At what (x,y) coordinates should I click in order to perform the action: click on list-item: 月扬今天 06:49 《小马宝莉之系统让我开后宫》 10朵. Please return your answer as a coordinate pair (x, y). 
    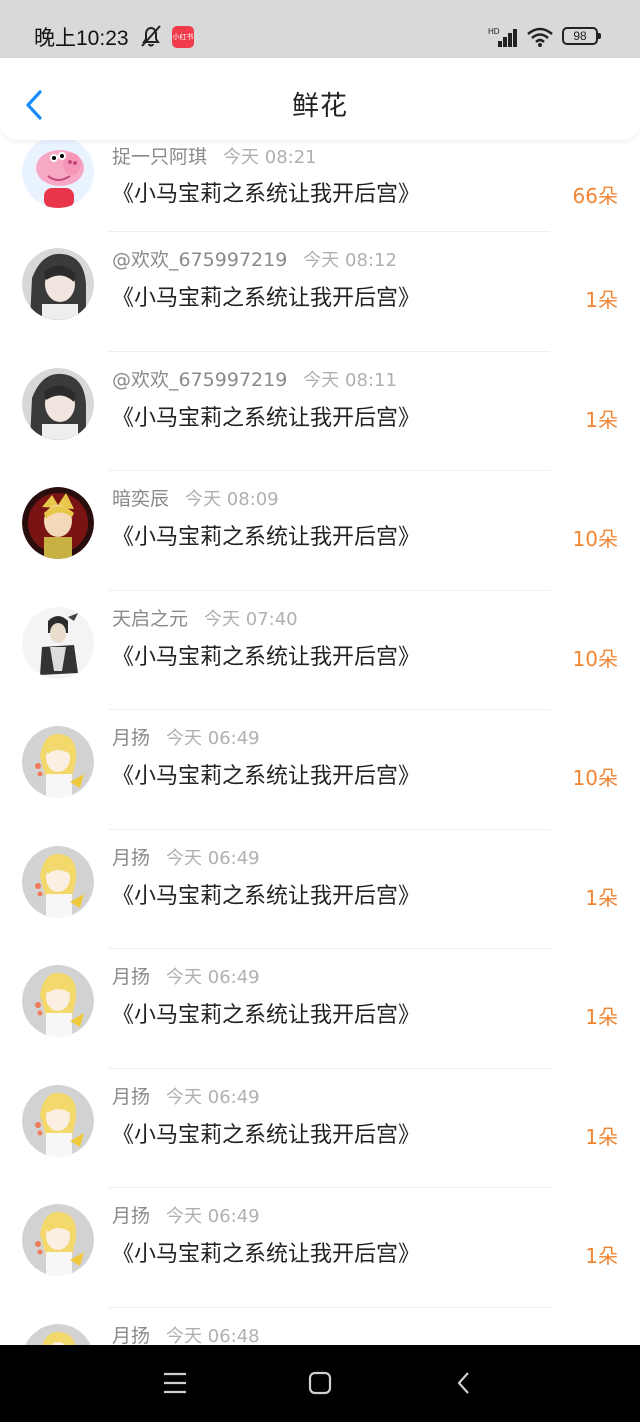
    Looking at the image, I should click on (320, 770).